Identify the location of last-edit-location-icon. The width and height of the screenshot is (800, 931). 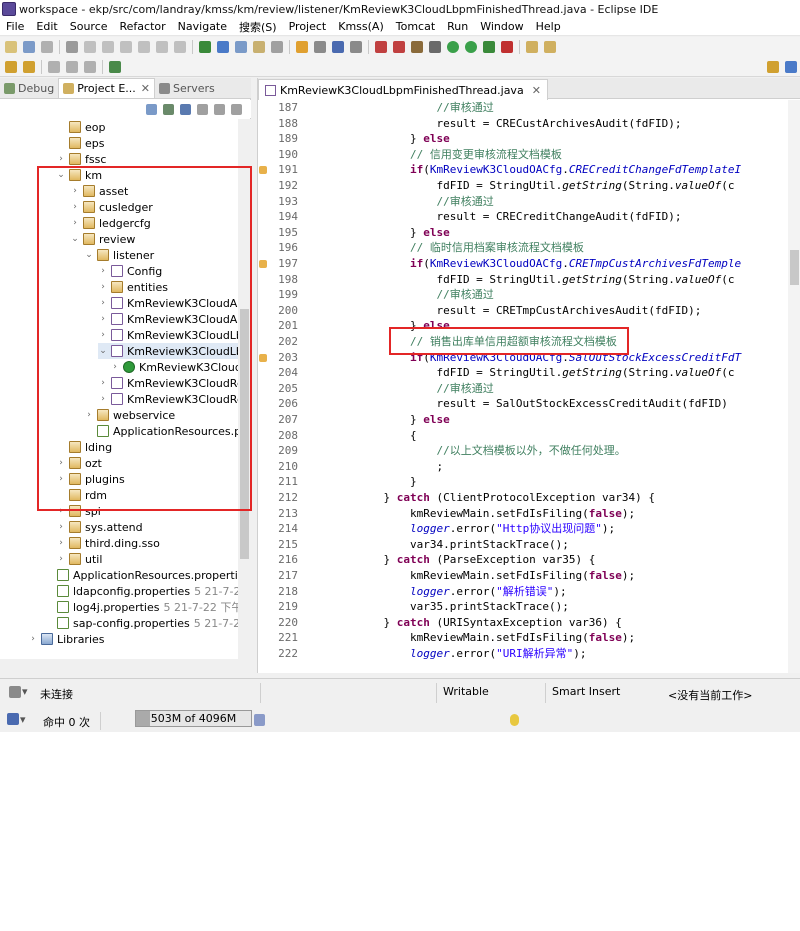
(54, 66).